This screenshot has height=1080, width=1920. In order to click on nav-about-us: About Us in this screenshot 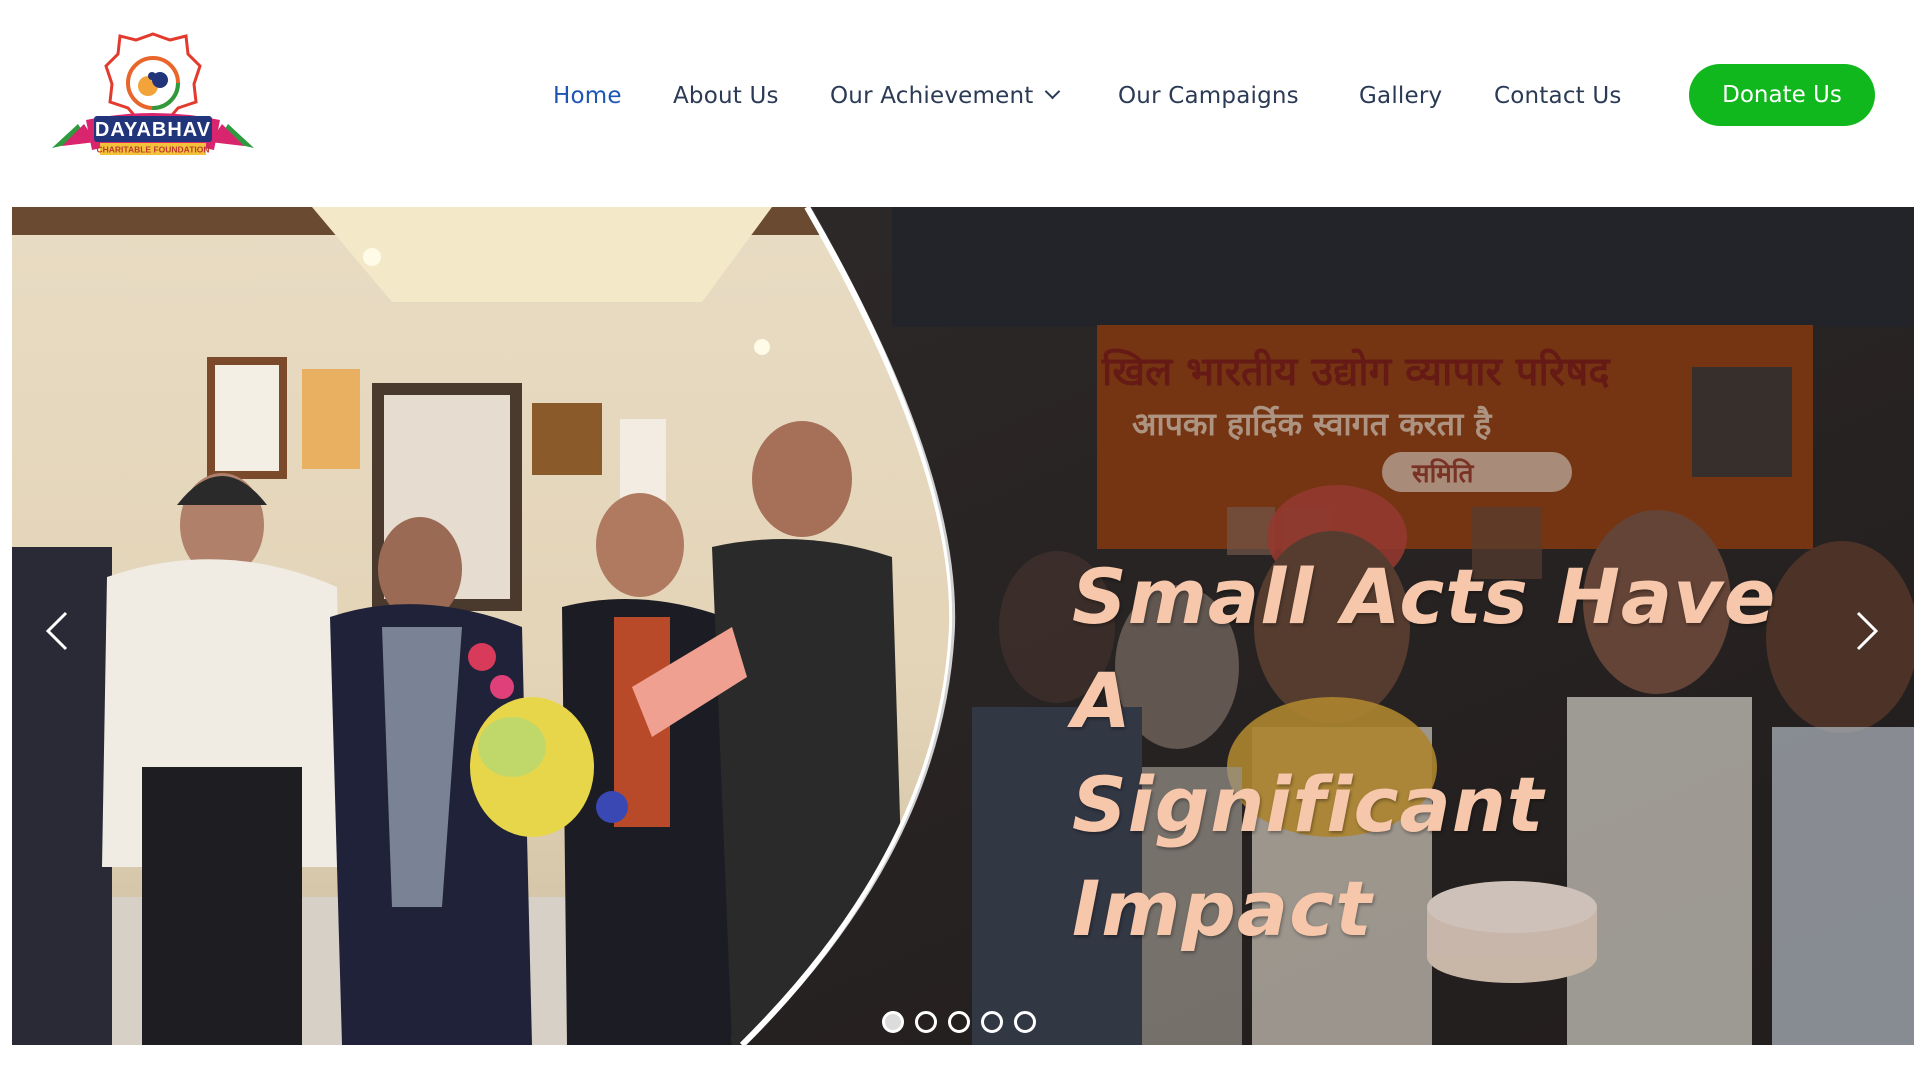, I will do `click(726, 96)`.